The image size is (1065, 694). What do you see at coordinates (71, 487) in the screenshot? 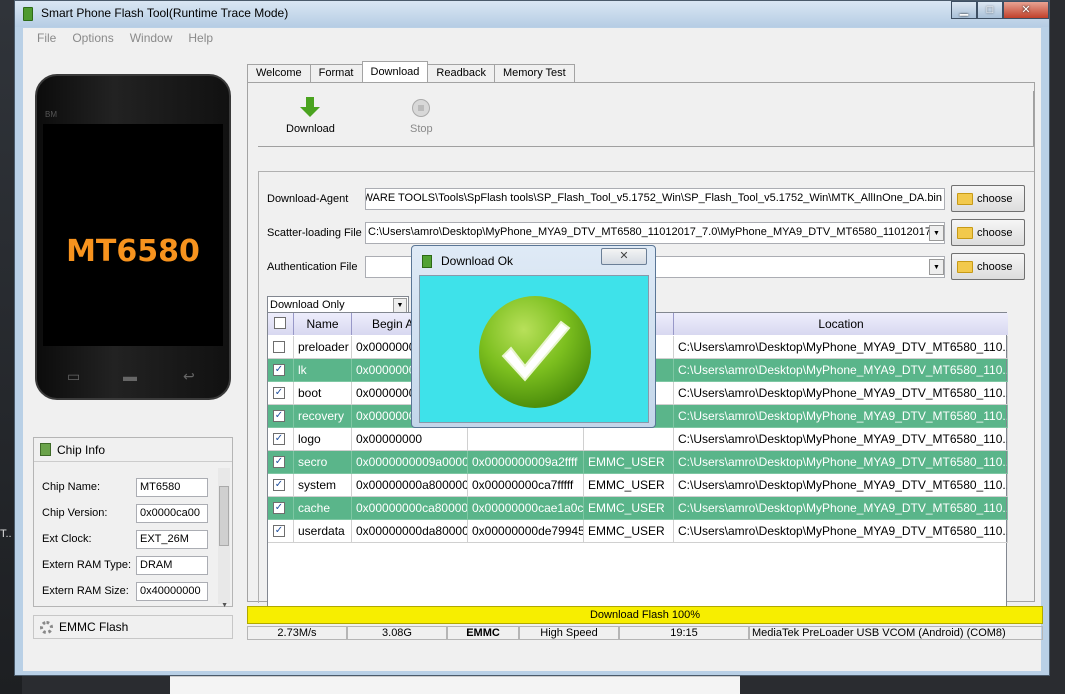
I see `chip-name-label: Chip Name:` at bounding box center [71, 487].